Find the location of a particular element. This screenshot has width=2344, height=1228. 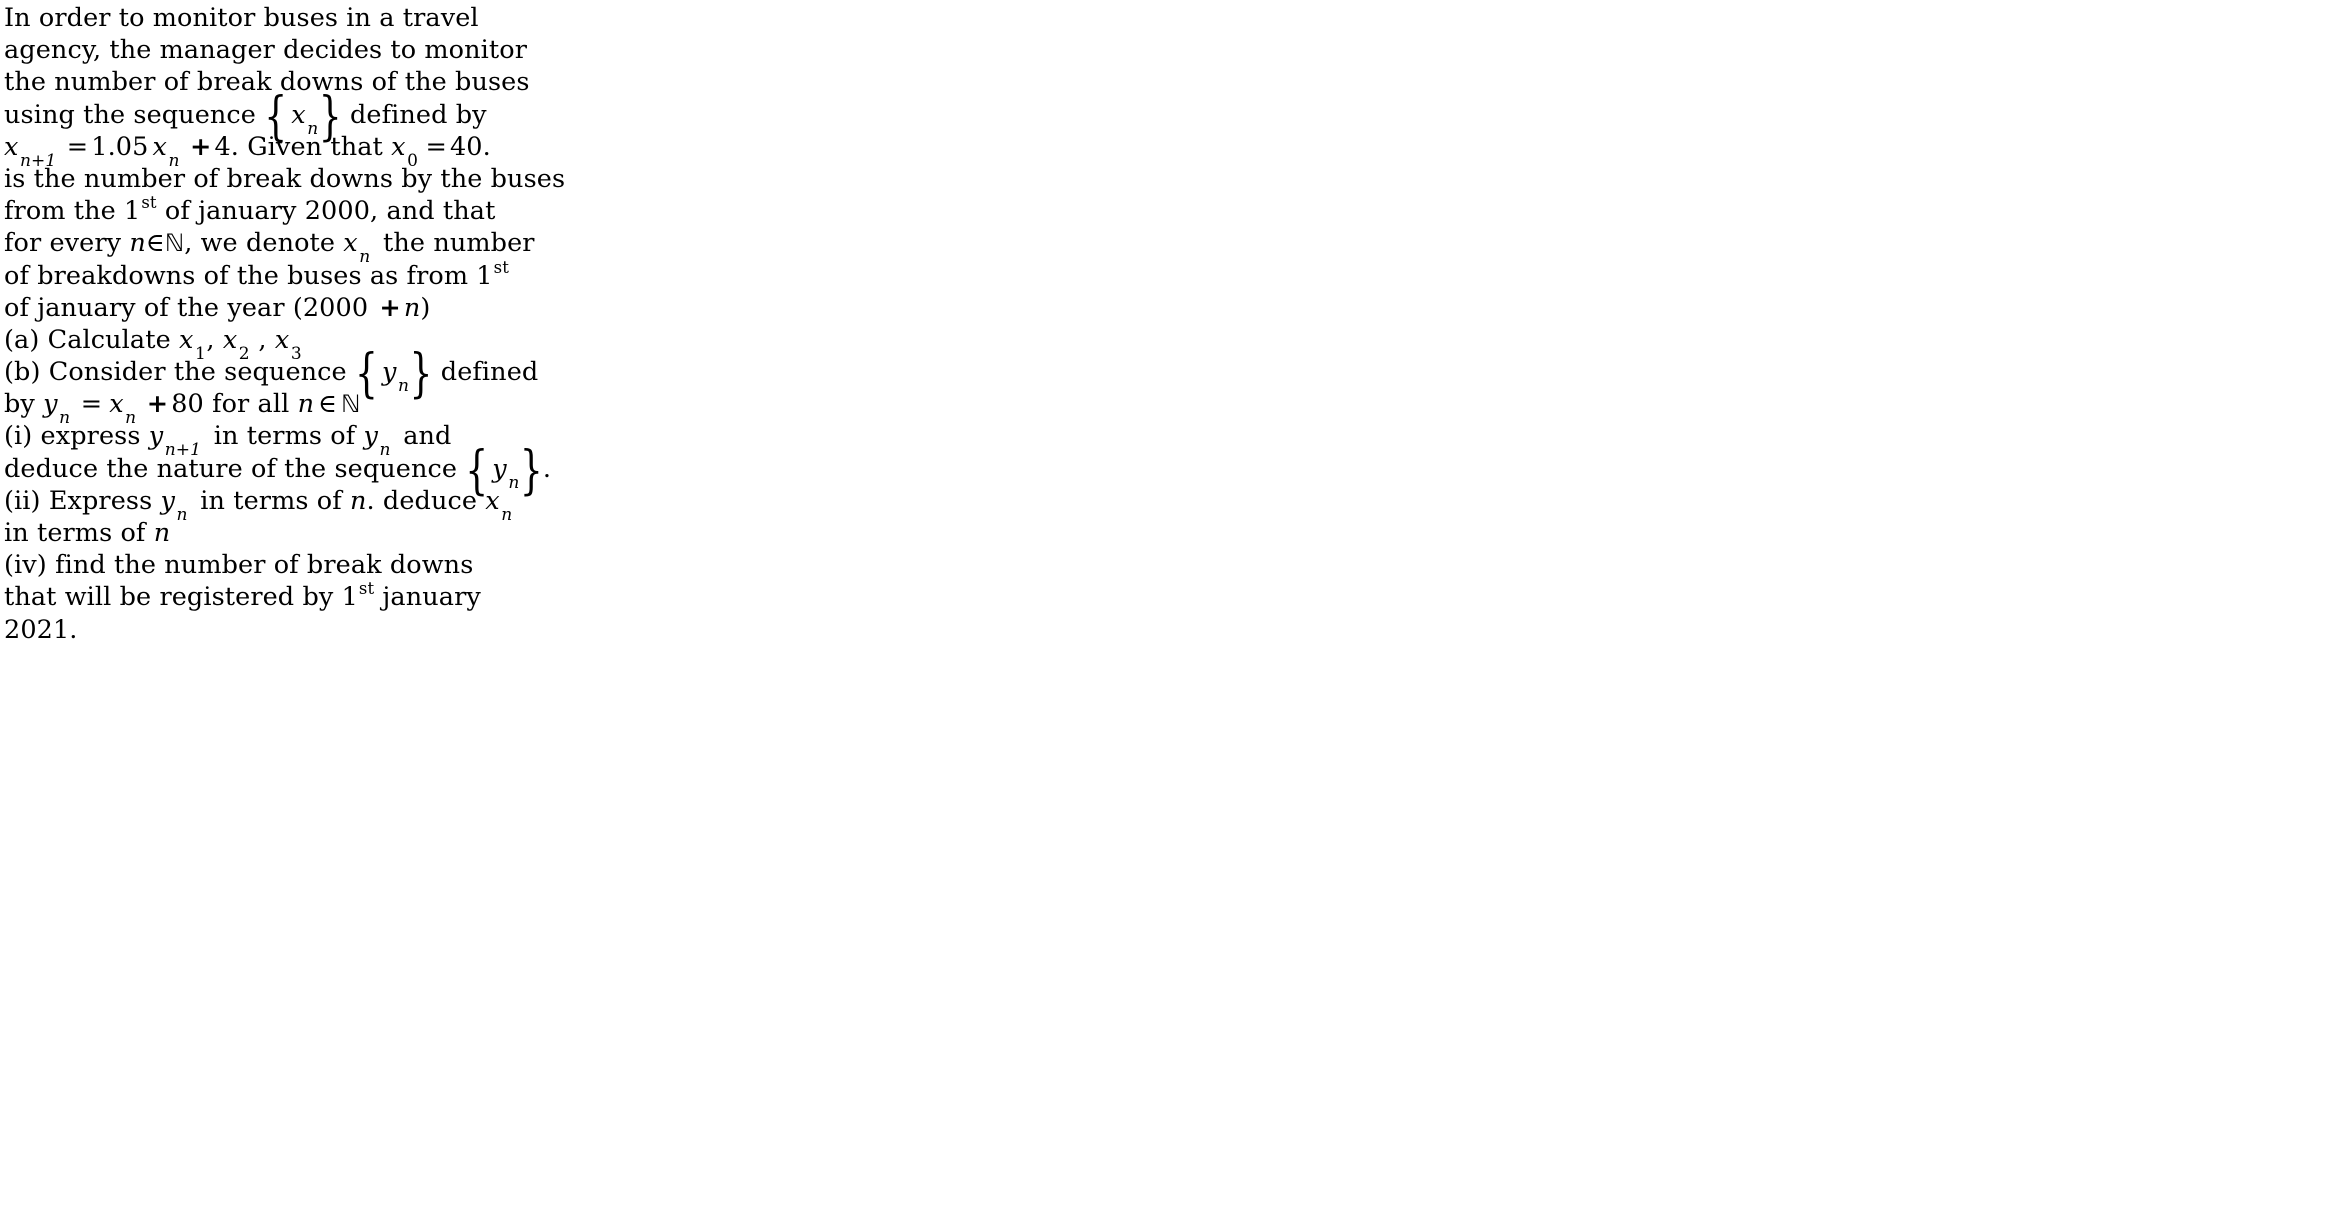

deduce-nature-line: deduce the nature of the sequence {yn}. is located at coordinates (278, 471).